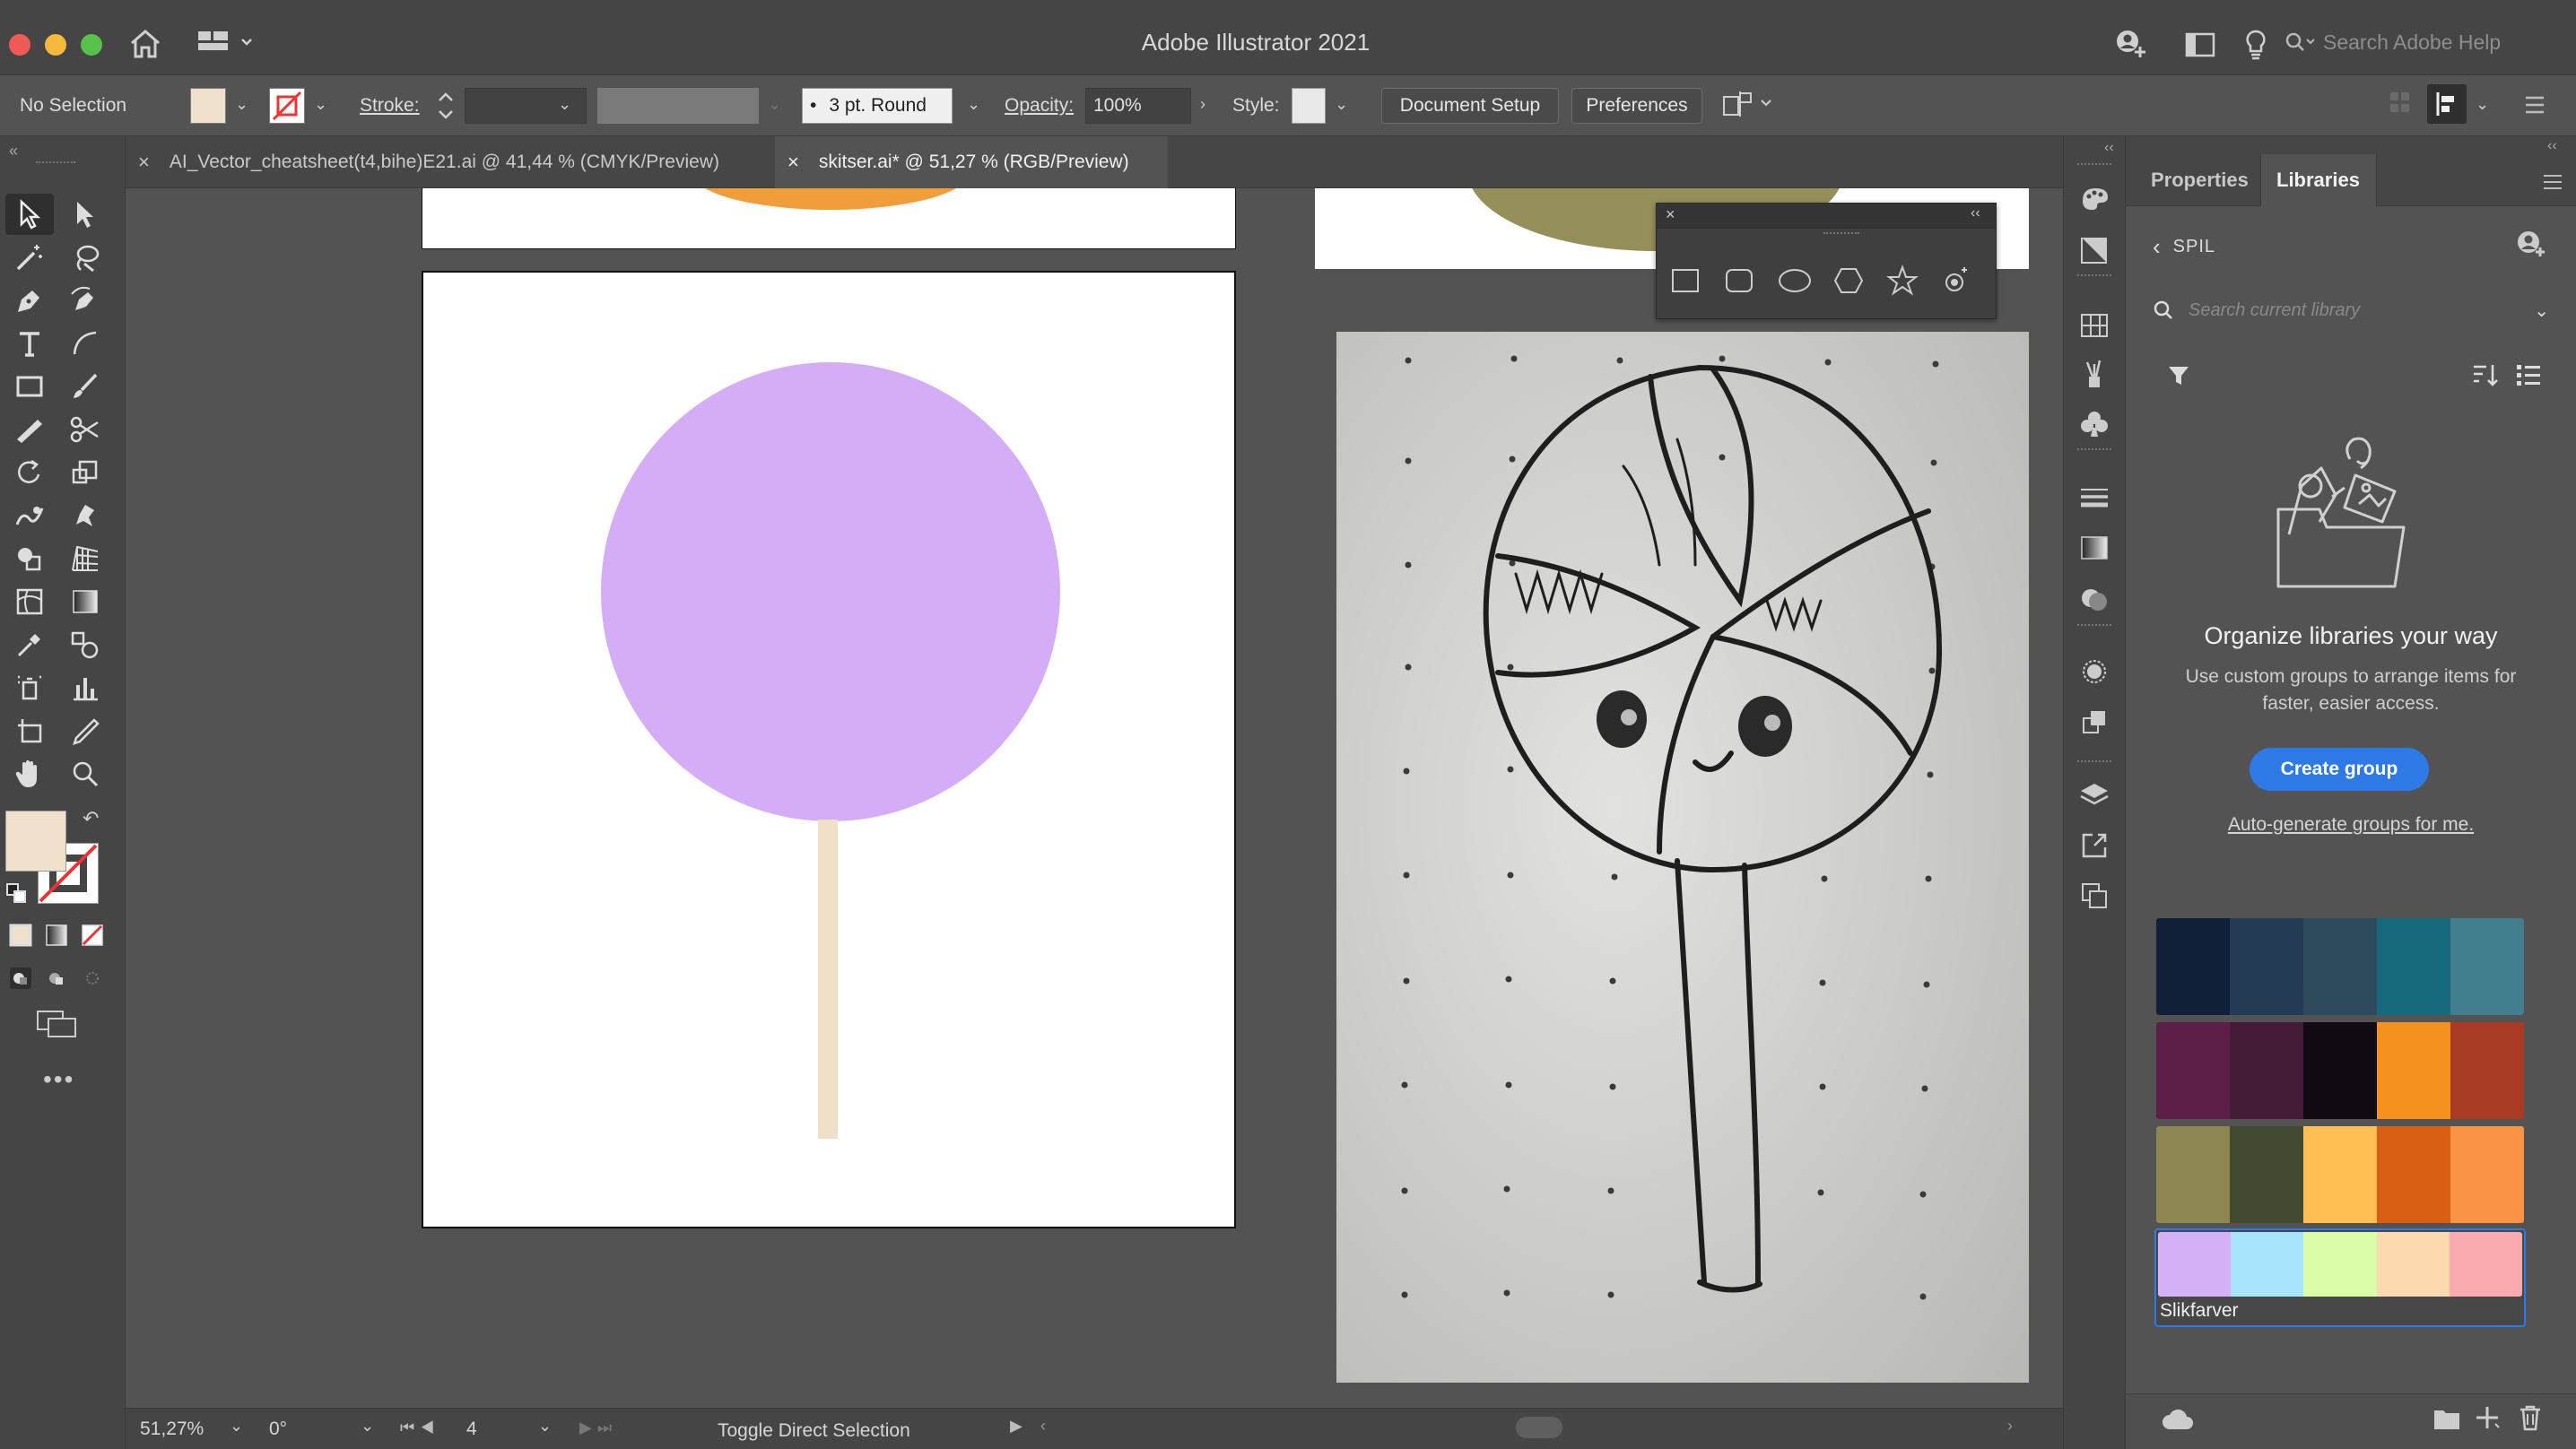 This screenshot has width=2576, height=1449. What do you see at coordinates (2552, 146) in the screenshot?
I see `collapse-panel-icon: ‹‹` at bounding box center [2552, 146].